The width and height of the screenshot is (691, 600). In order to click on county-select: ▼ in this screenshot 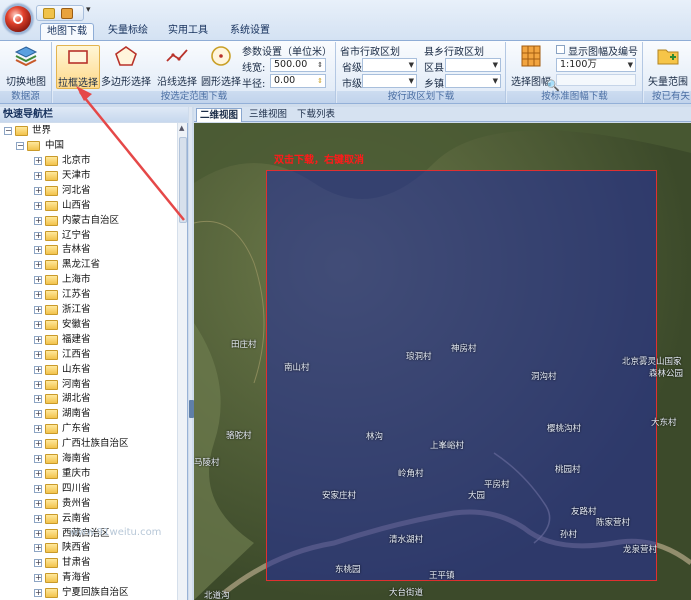, I will do `click(473, 65)`.